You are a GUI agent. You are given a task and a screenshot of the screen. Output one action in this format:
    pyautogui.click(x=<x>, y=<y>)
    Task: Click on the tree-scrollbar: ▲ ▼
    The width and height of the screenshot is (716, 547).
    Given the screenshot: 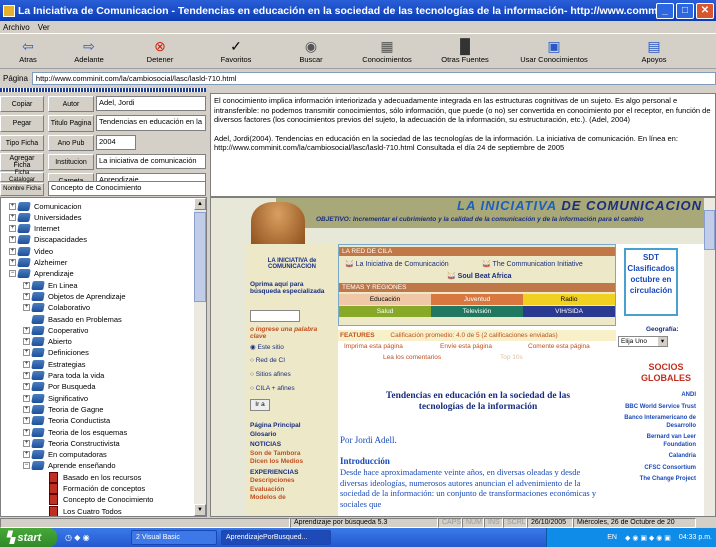 What is the action you would take?
    pyautogui.click(x=200, y=357)
    